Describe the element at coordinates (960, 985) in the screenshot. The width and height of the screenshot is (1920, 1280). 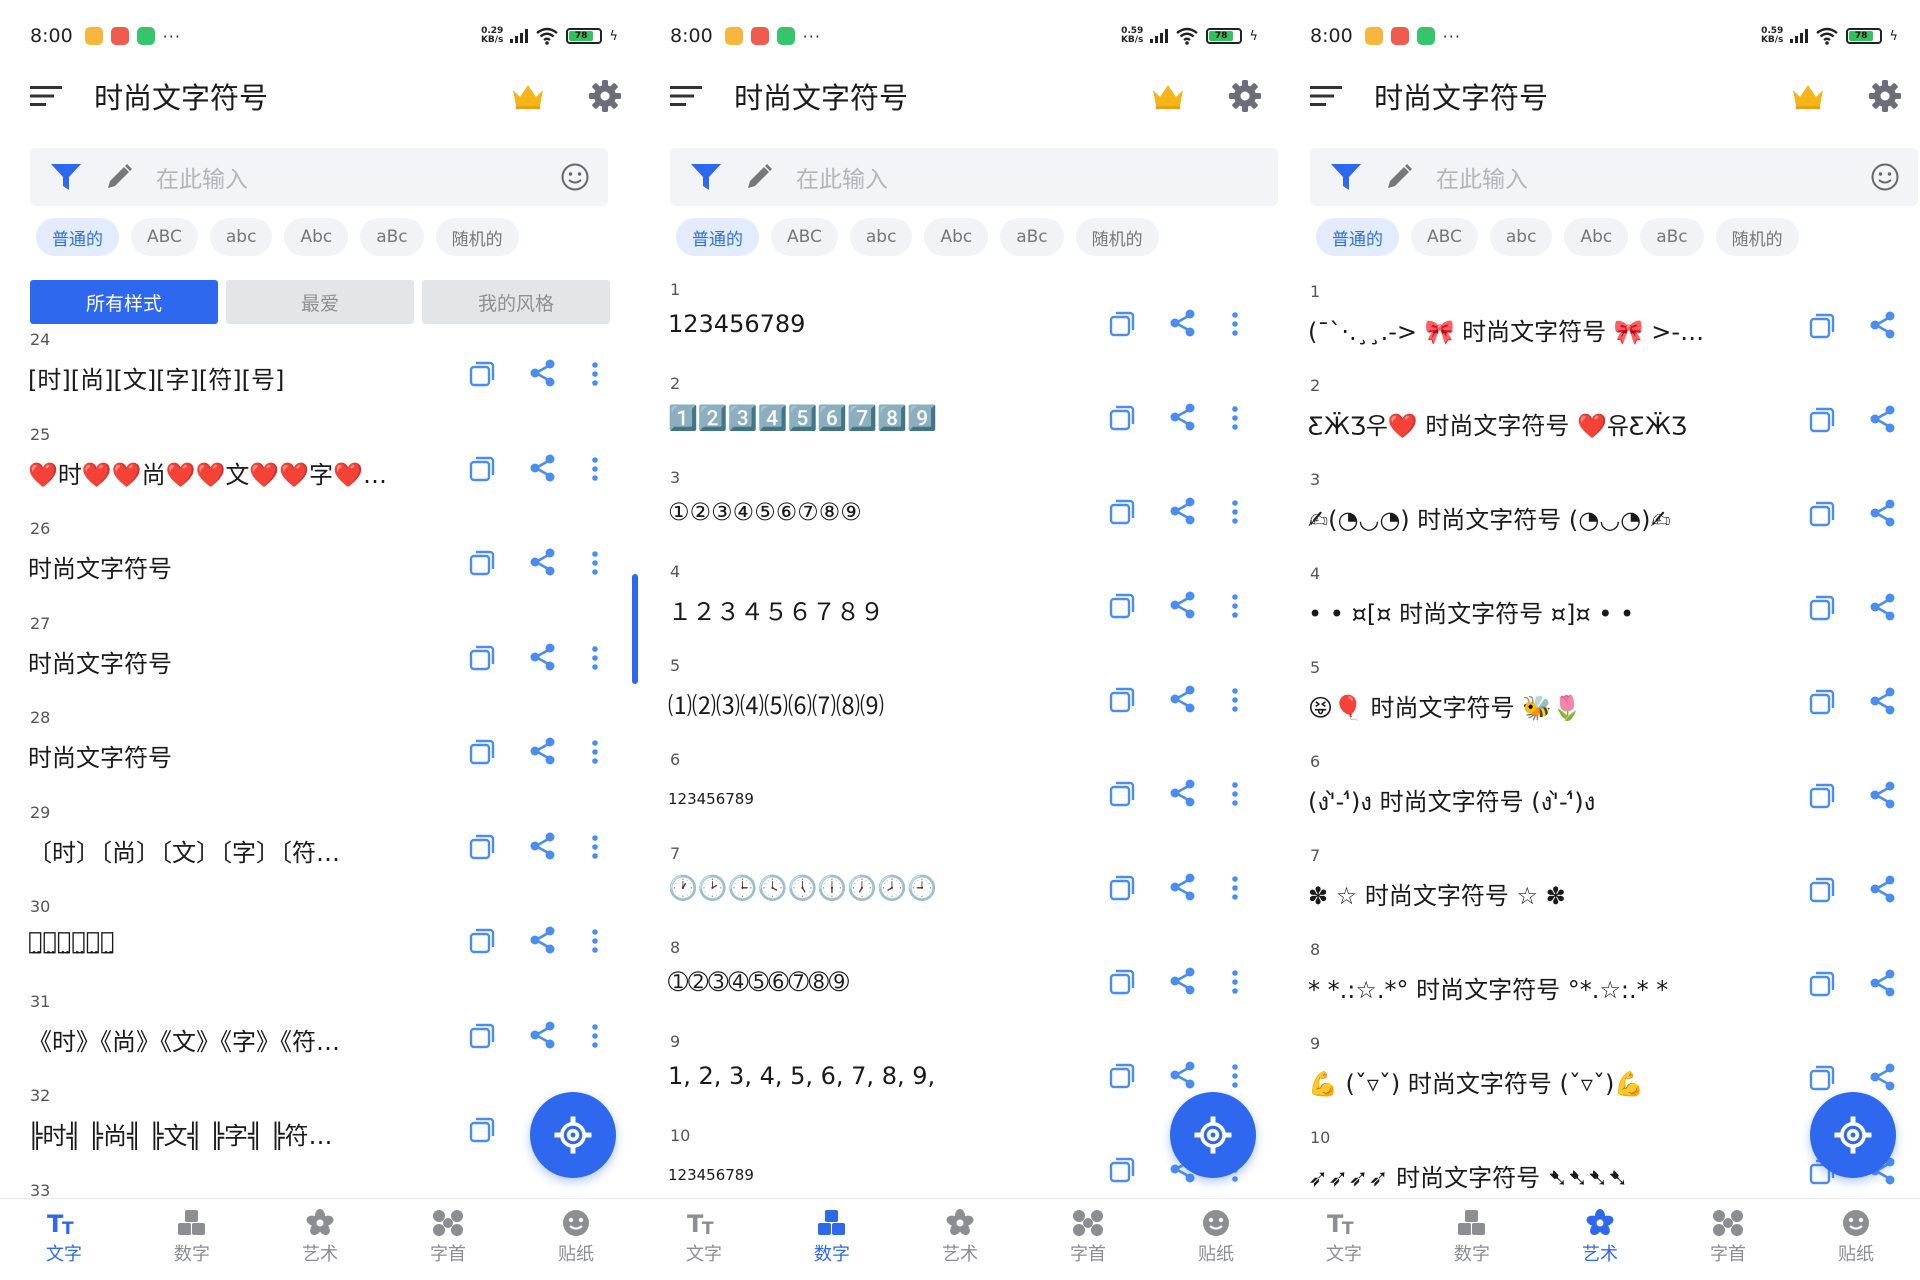
I see `list-item: 8 ➀➁➂➃➄➅➆➇➈` at that location.